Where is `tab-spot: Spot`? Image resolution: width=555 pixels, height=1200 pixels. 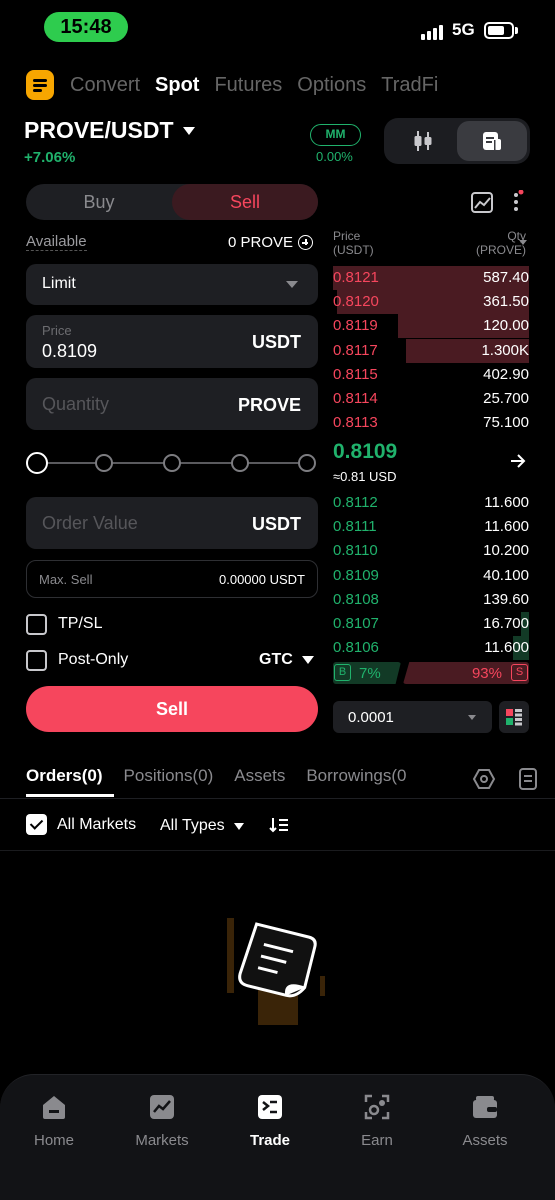 tab-spot: Spot is located at coordinates (177, 85).